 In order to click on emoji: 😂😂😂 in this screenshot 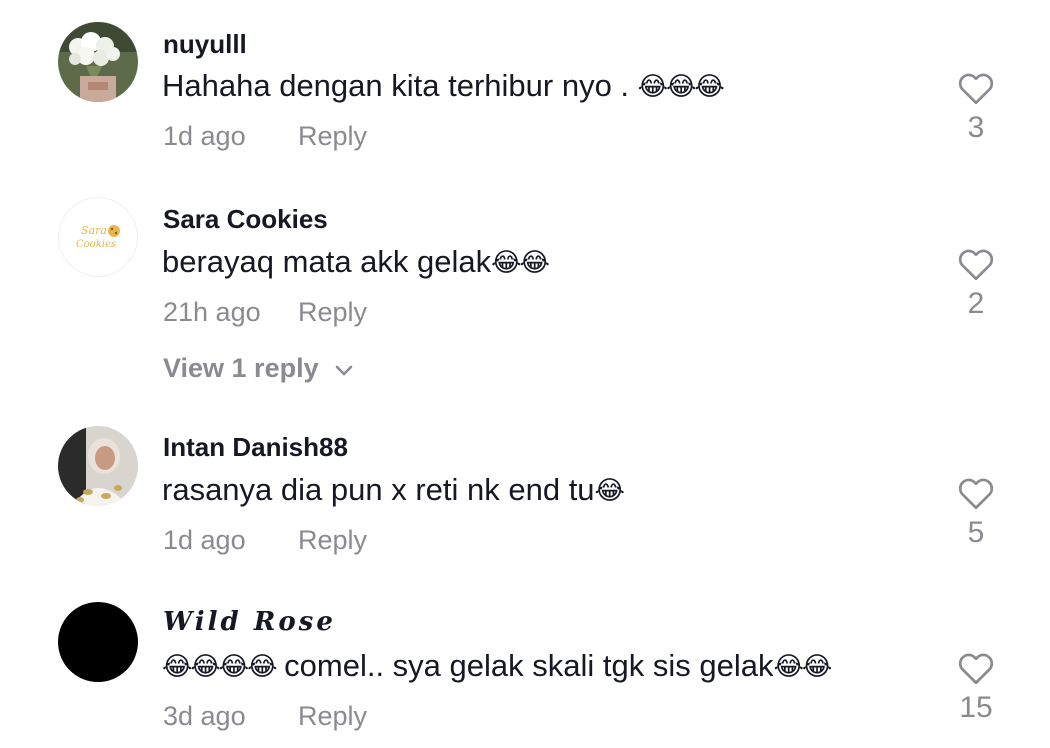, I will do `click(681, 86)`.